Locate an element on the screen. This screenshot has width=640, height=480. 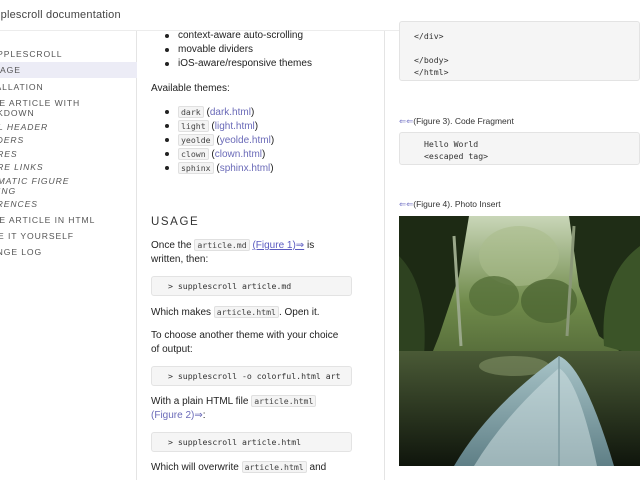
theme-code: dark is located at coordinates (191, 112).